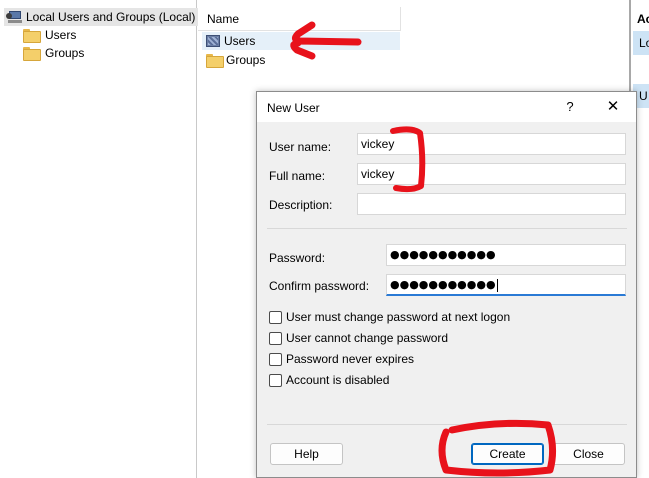 The width and height of the screenshot is (649, 478). What do you see at coordinates (643, 19) in the screenshot?
I see `actions-header: Ac` at bounding box center [643, 19].